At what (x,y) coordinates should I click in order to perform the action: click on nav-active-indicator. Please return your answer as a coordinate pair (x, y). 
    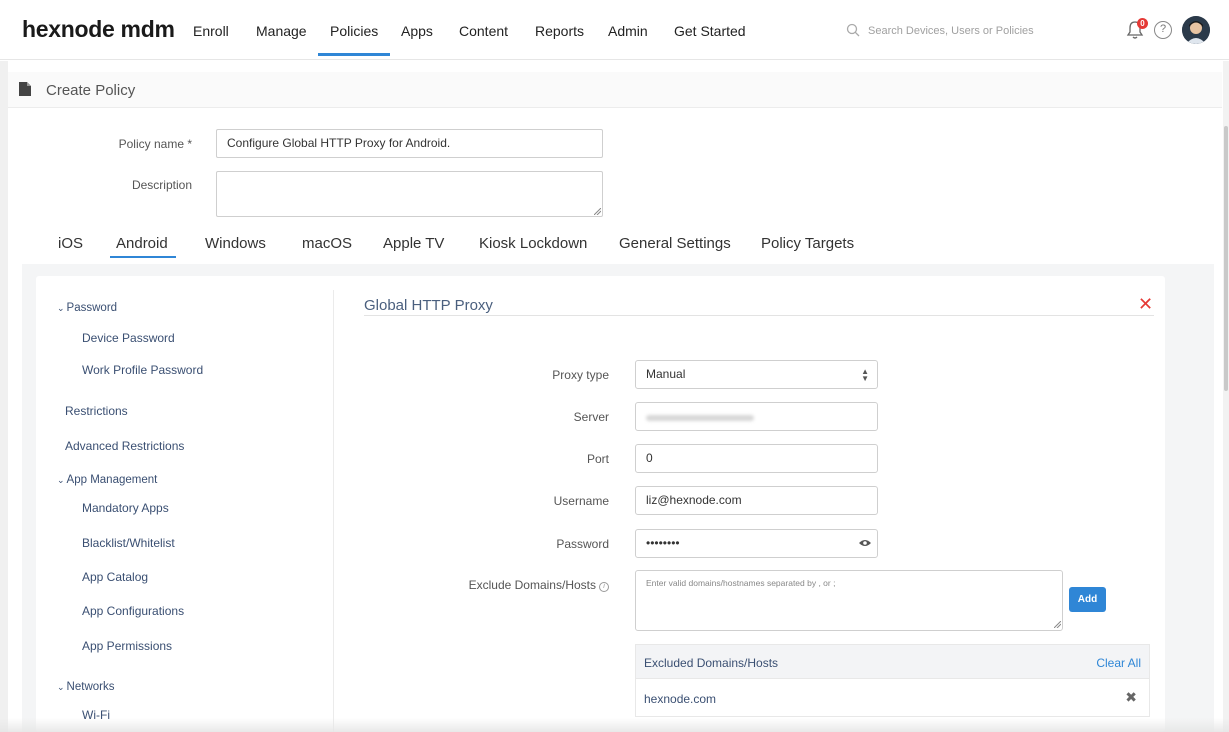
    Looking at the image, I should click on (354, 54).